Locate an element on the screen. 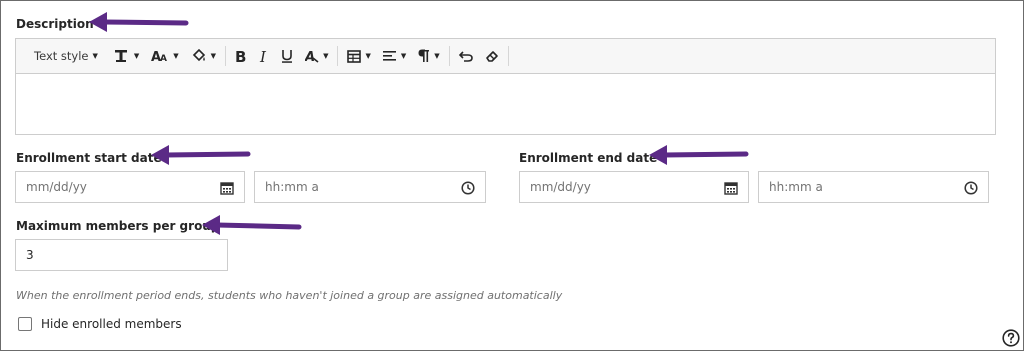 The height and width of the screenshot is (351, 1024). enrollment-start-time-field is located at coordinates (370, 187).